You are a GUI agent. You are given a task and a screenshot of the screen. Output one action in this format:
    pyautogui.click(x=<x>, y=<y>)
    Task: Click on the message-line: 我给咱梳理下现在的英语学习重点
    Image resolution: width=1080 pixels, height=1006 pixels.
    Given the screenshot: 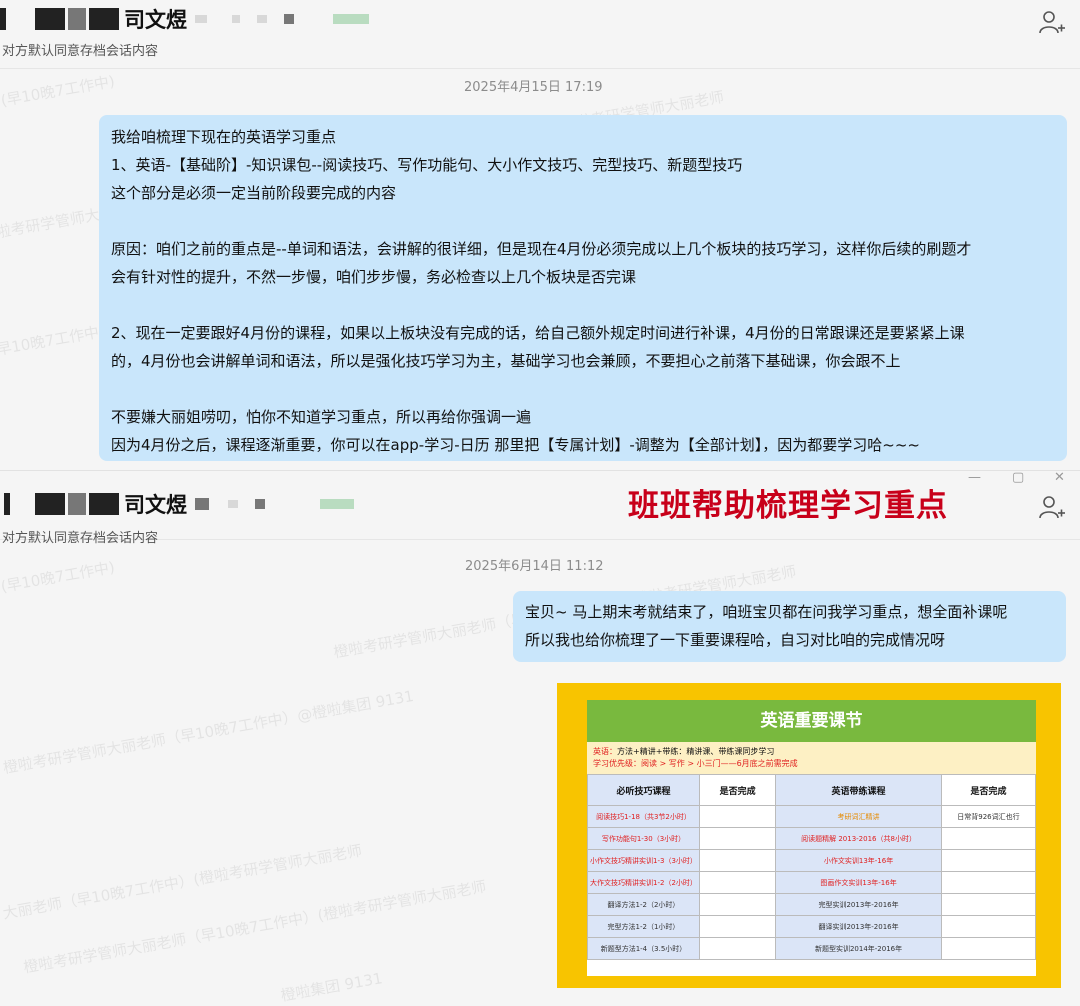 What is the action you would take?
    pyautogui.click(x=224, y=137)
    